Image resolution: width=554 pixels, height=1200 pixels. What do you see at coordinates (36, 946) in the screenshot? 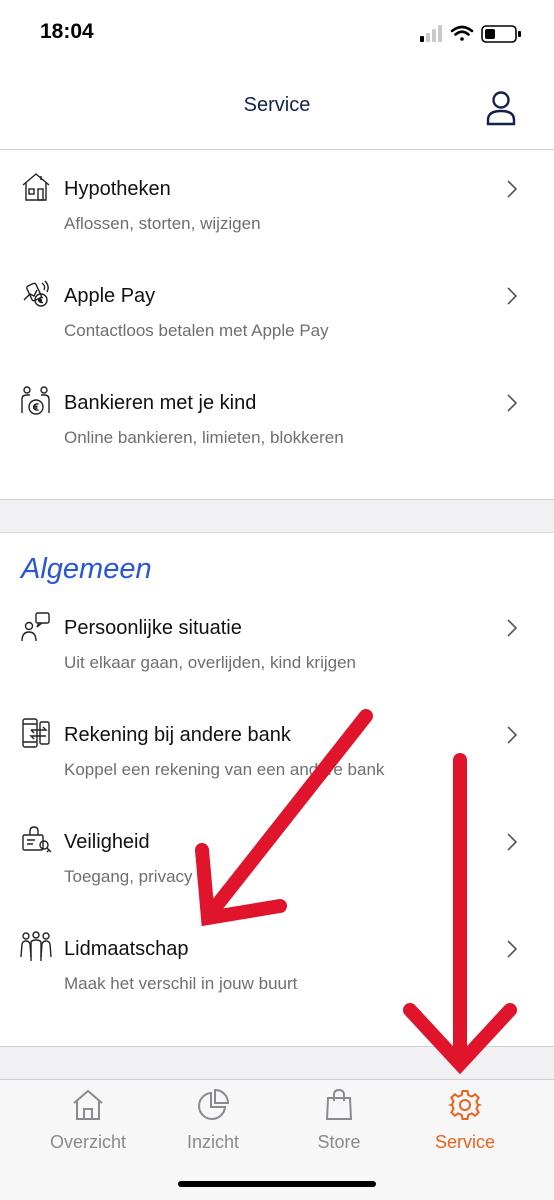
I see `group-people-icon` at bounding box center [36, 946].